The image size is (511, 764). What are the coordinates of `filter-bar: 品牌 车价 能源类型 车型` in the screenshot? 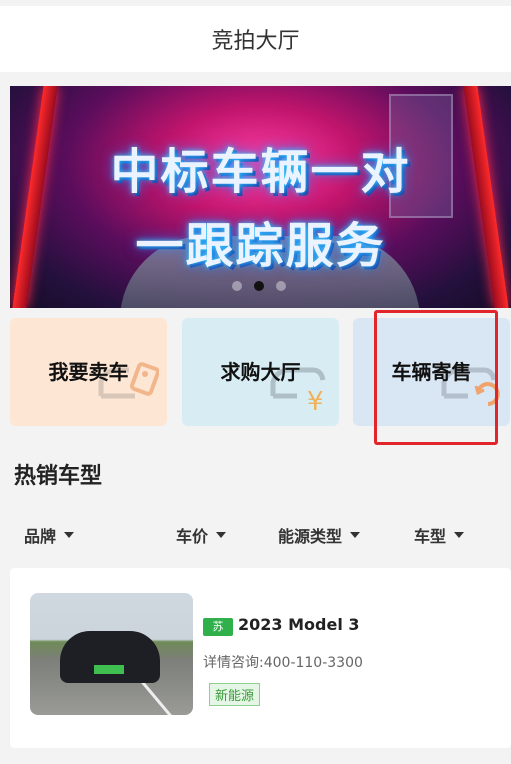 It's located at (255, 535).